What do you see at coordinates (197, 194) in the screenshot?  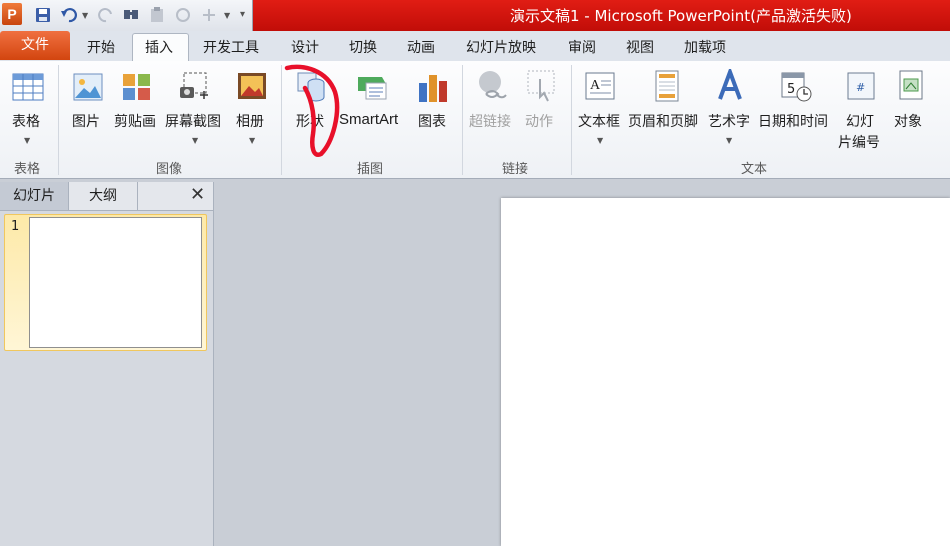 I see `close-icon: ✕` at bounding box center [197, 194].